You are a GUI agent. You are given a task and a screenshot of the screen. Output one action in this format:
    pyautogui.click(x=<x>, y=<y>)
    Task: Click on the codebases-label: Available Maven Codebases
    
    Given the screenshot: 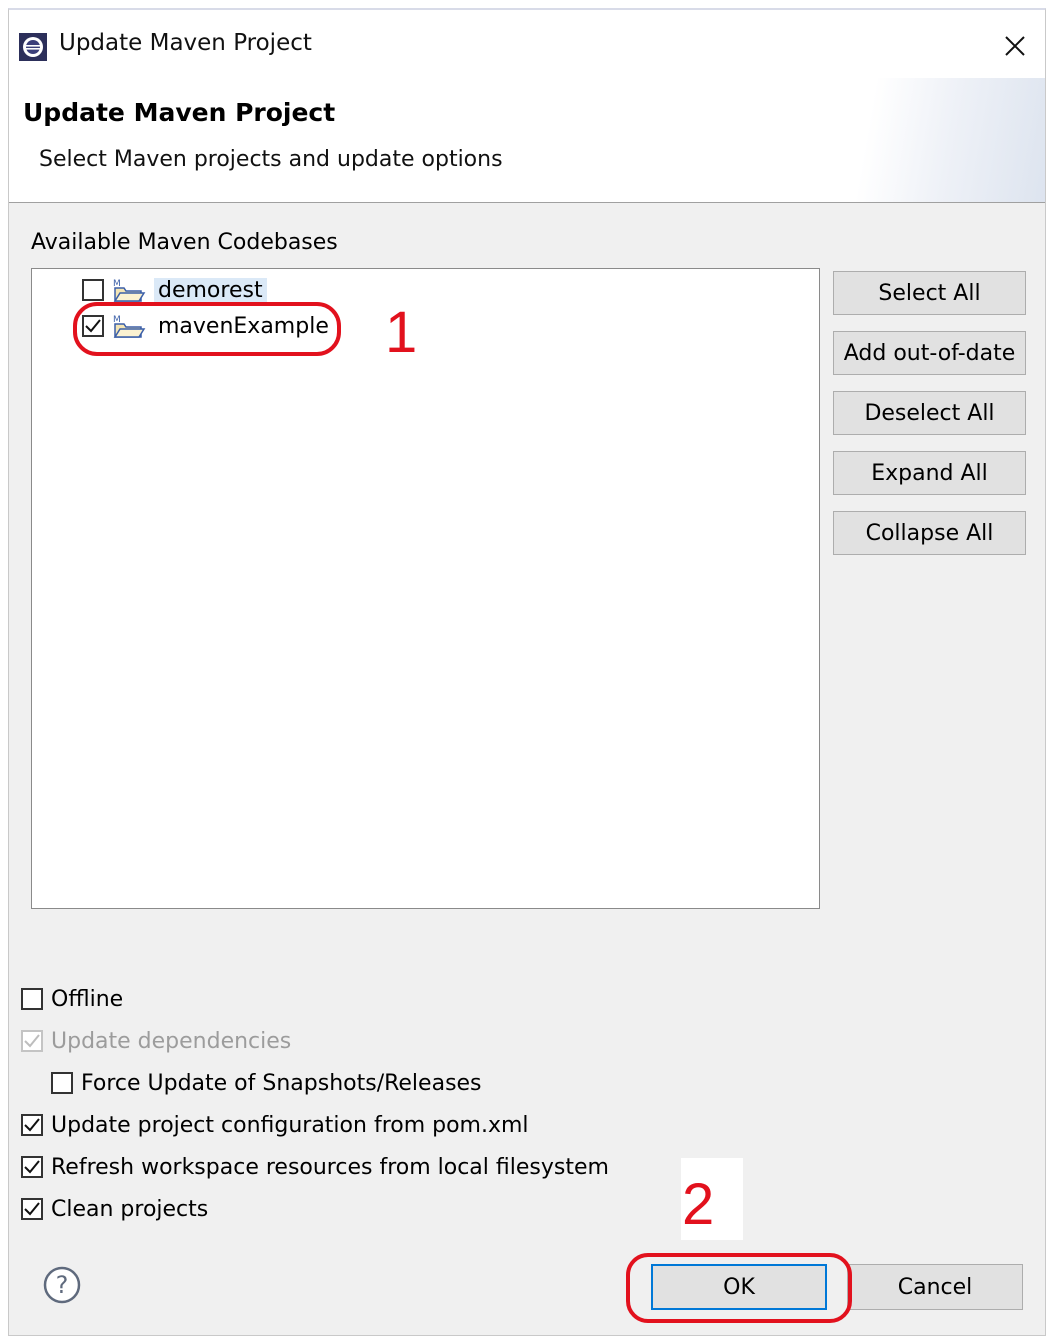 What is the action you would take?
    pyautogui.click(x=184, y=242)
    